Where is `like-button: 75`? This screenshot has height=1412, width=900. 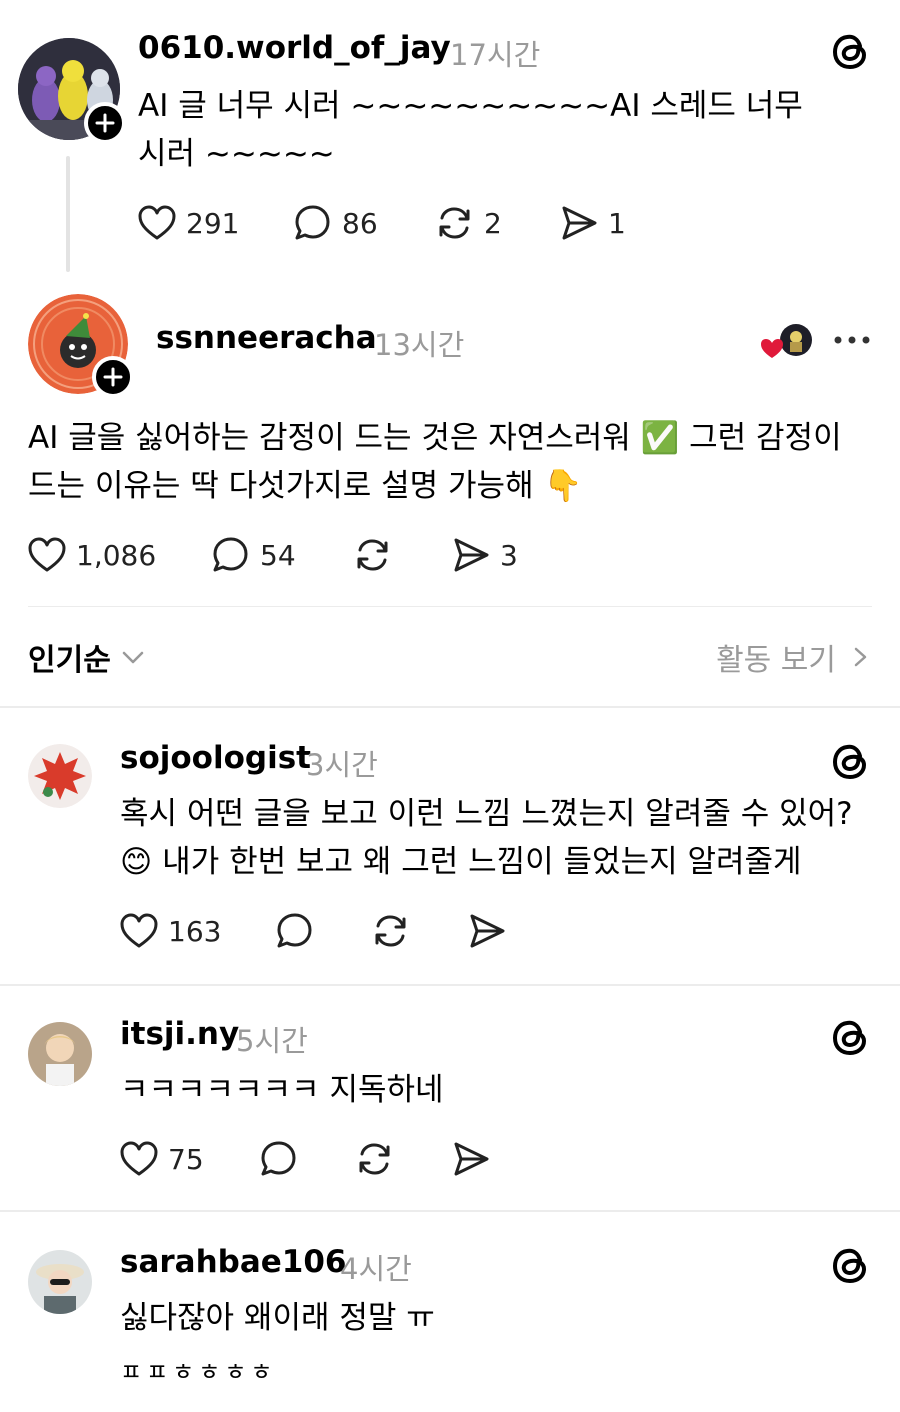
like-button: 75 is located at coordinates (161, 1159).